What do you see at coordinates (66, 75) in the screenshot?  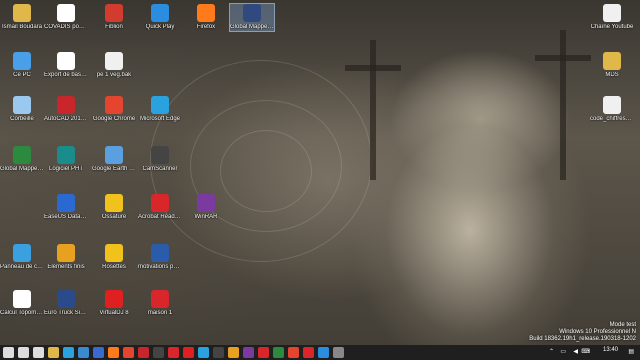 I see `desktop-icon-label: Export de base d'Articles` at bounding box center [66, 75].